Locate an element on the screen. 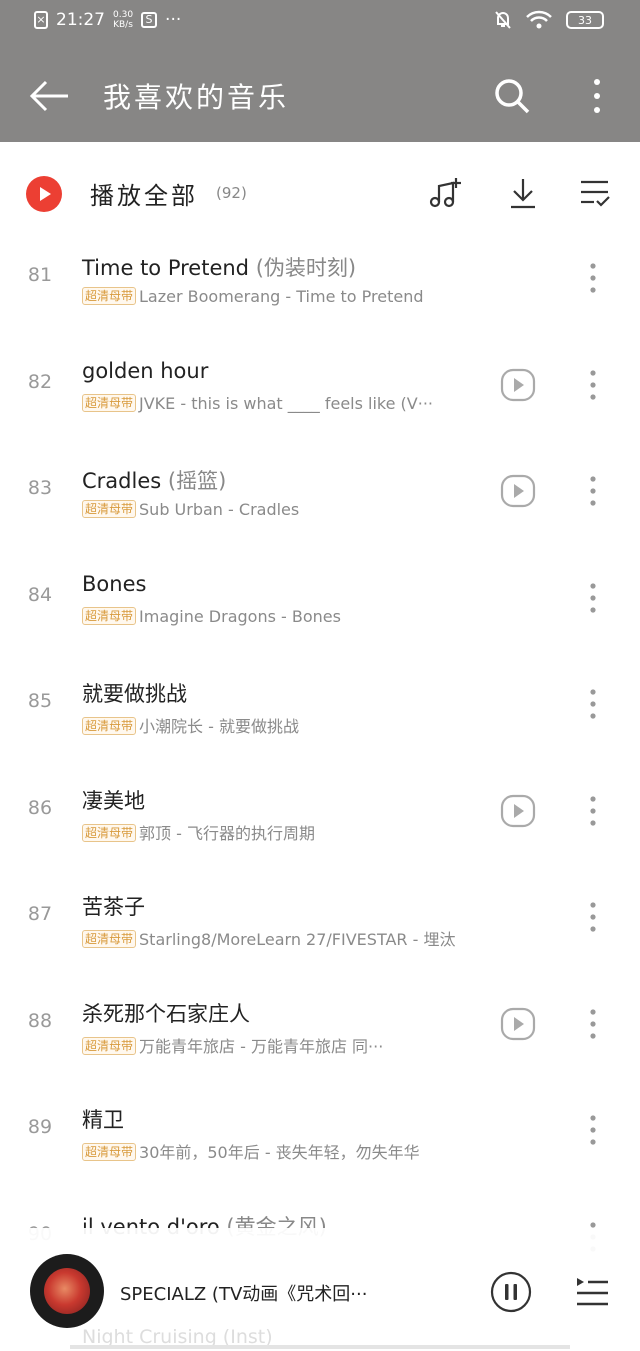 The height and width of the screenshot is (1351, 640). pause-icon is located at coordinates (511, 1292).